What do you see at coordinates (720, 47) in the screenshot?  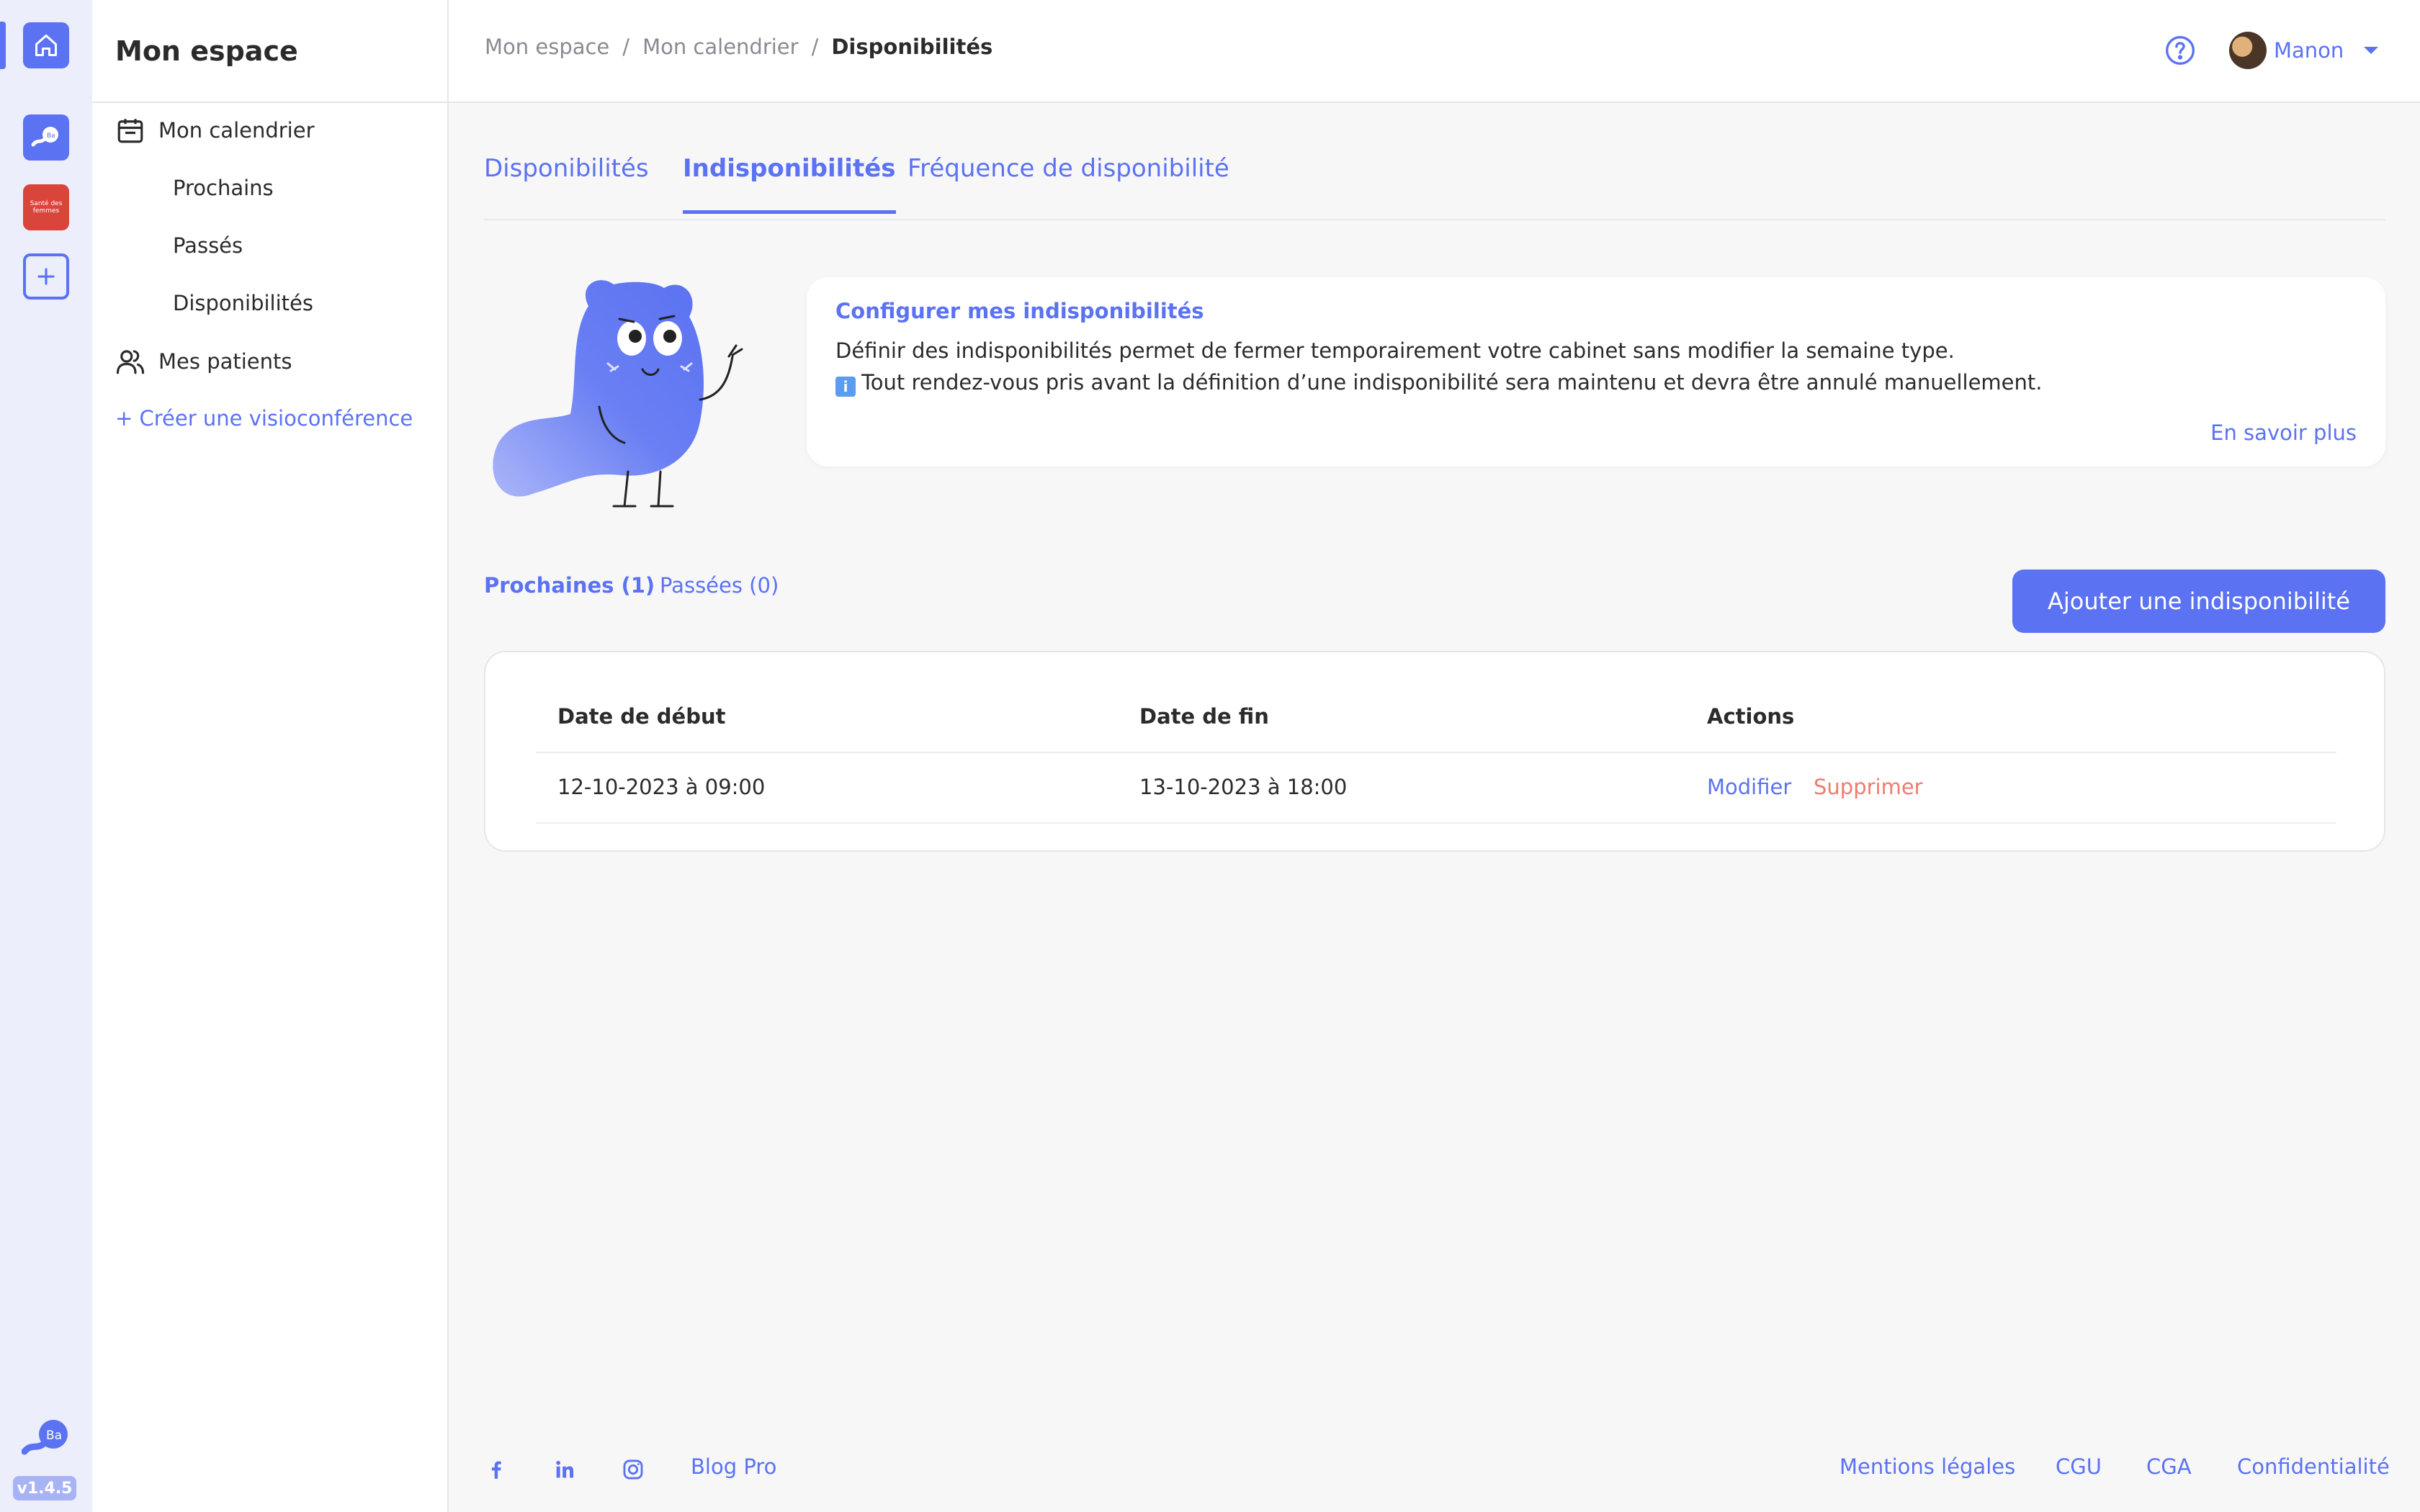 I see `breadcrumb-item: Mon calendrier` at bounding box center [720, 47].